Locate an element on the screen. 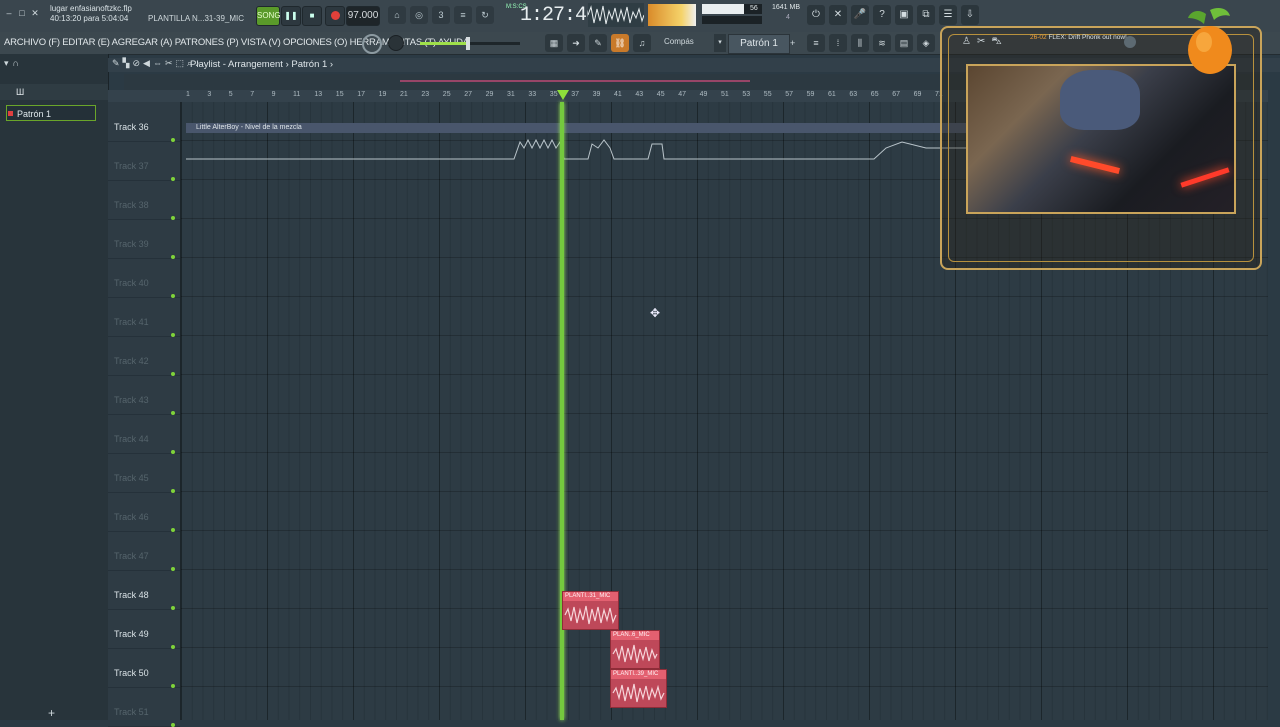 The height and width of the screenshot is (727, 1280). tempo-display: 97.000 is located at coordinates (363, 16).